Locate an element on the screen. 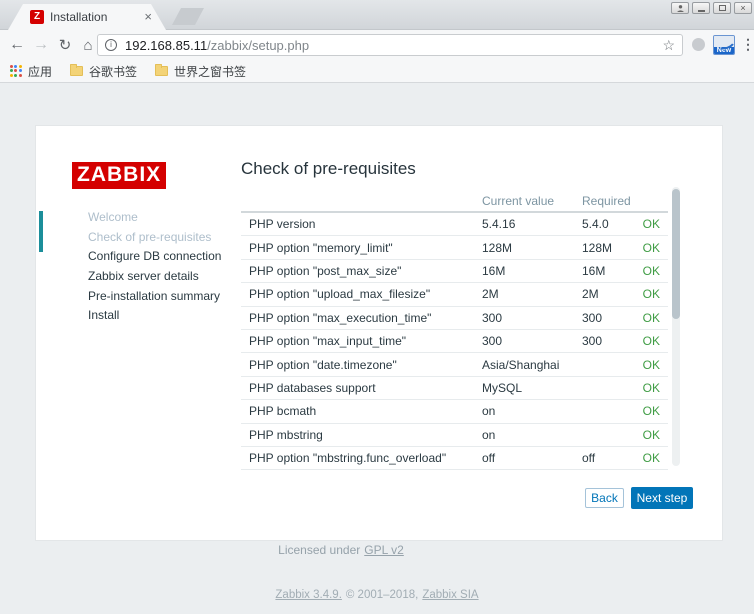  minimize-icon is located at coordinates (701, 10).